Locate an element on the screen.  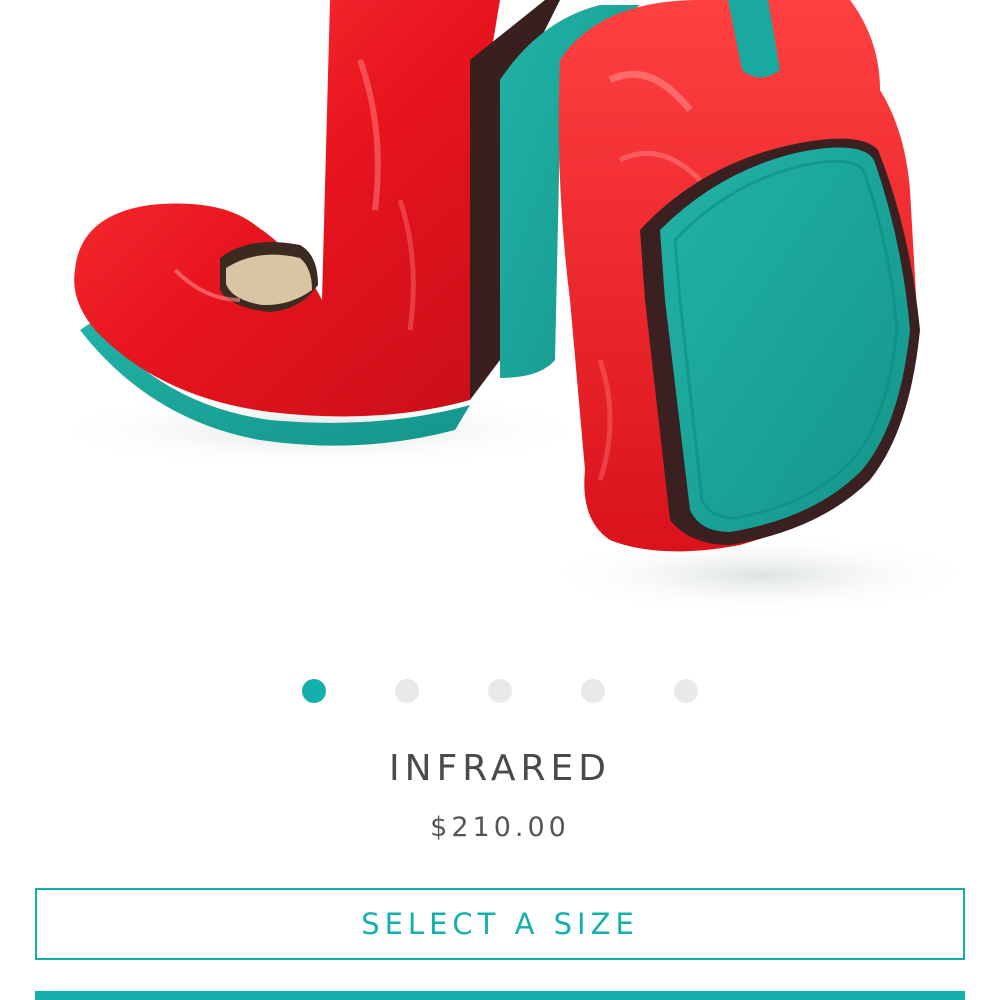
carousel-pagination is located at coordinates (500, 691).